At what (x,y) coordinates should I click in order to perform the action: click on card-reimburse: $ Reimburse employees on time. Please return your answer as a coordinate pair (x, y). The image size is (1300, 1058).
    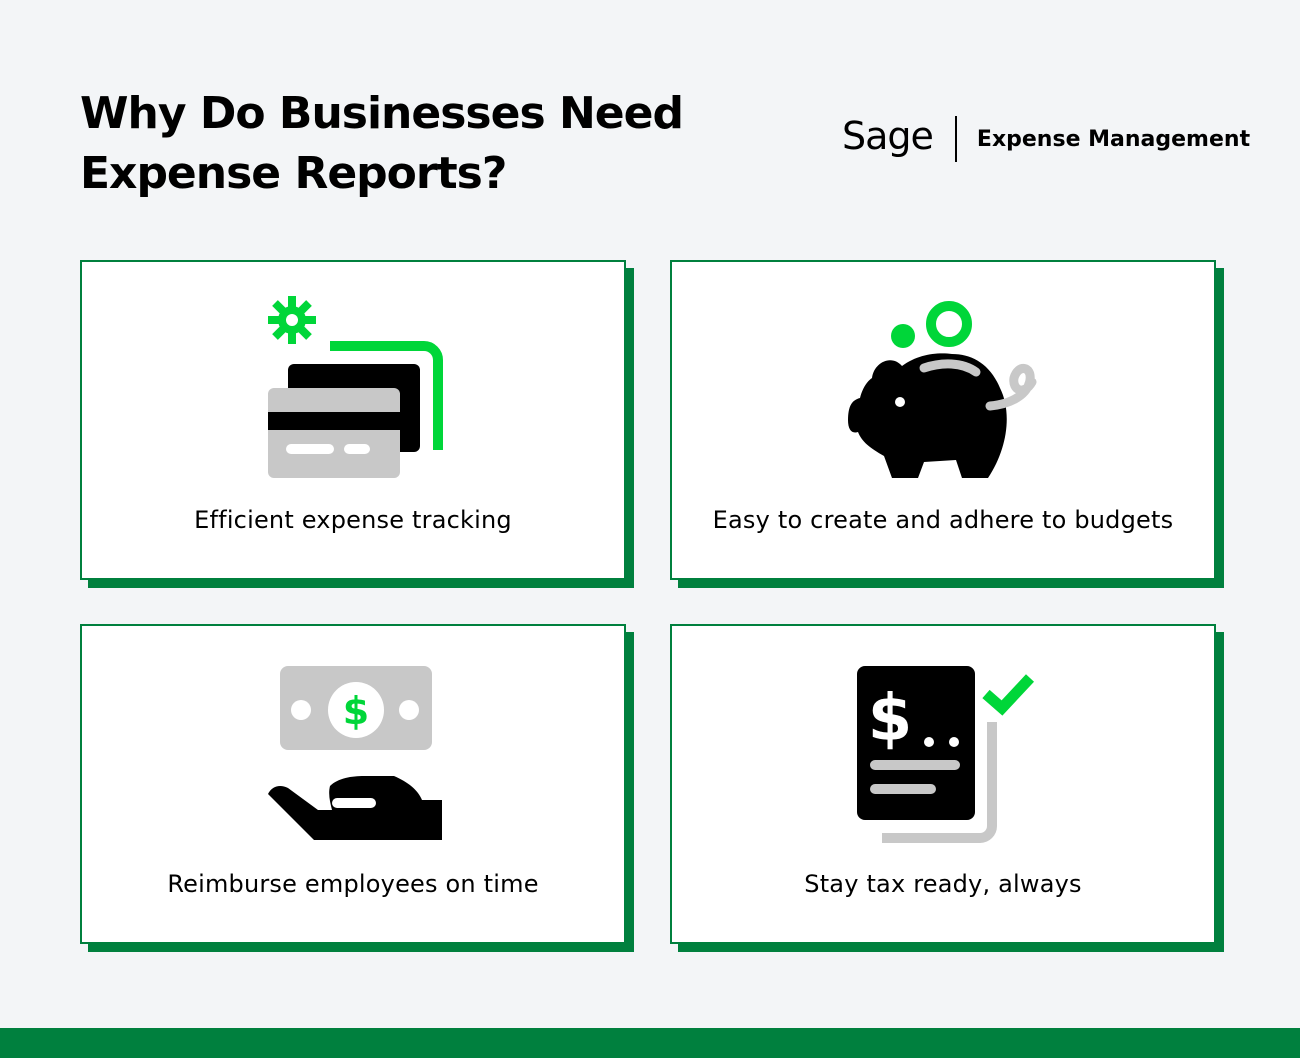
    Looking at the image, I should click on (353, 784).